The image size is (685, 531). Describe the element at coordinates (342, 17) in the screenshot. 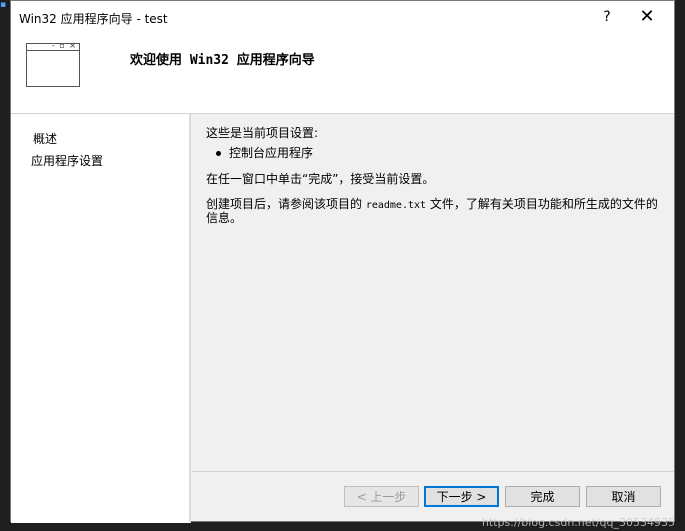

I see `title-bar: Win32 应用程序向导 - test ? ✕` at that location.